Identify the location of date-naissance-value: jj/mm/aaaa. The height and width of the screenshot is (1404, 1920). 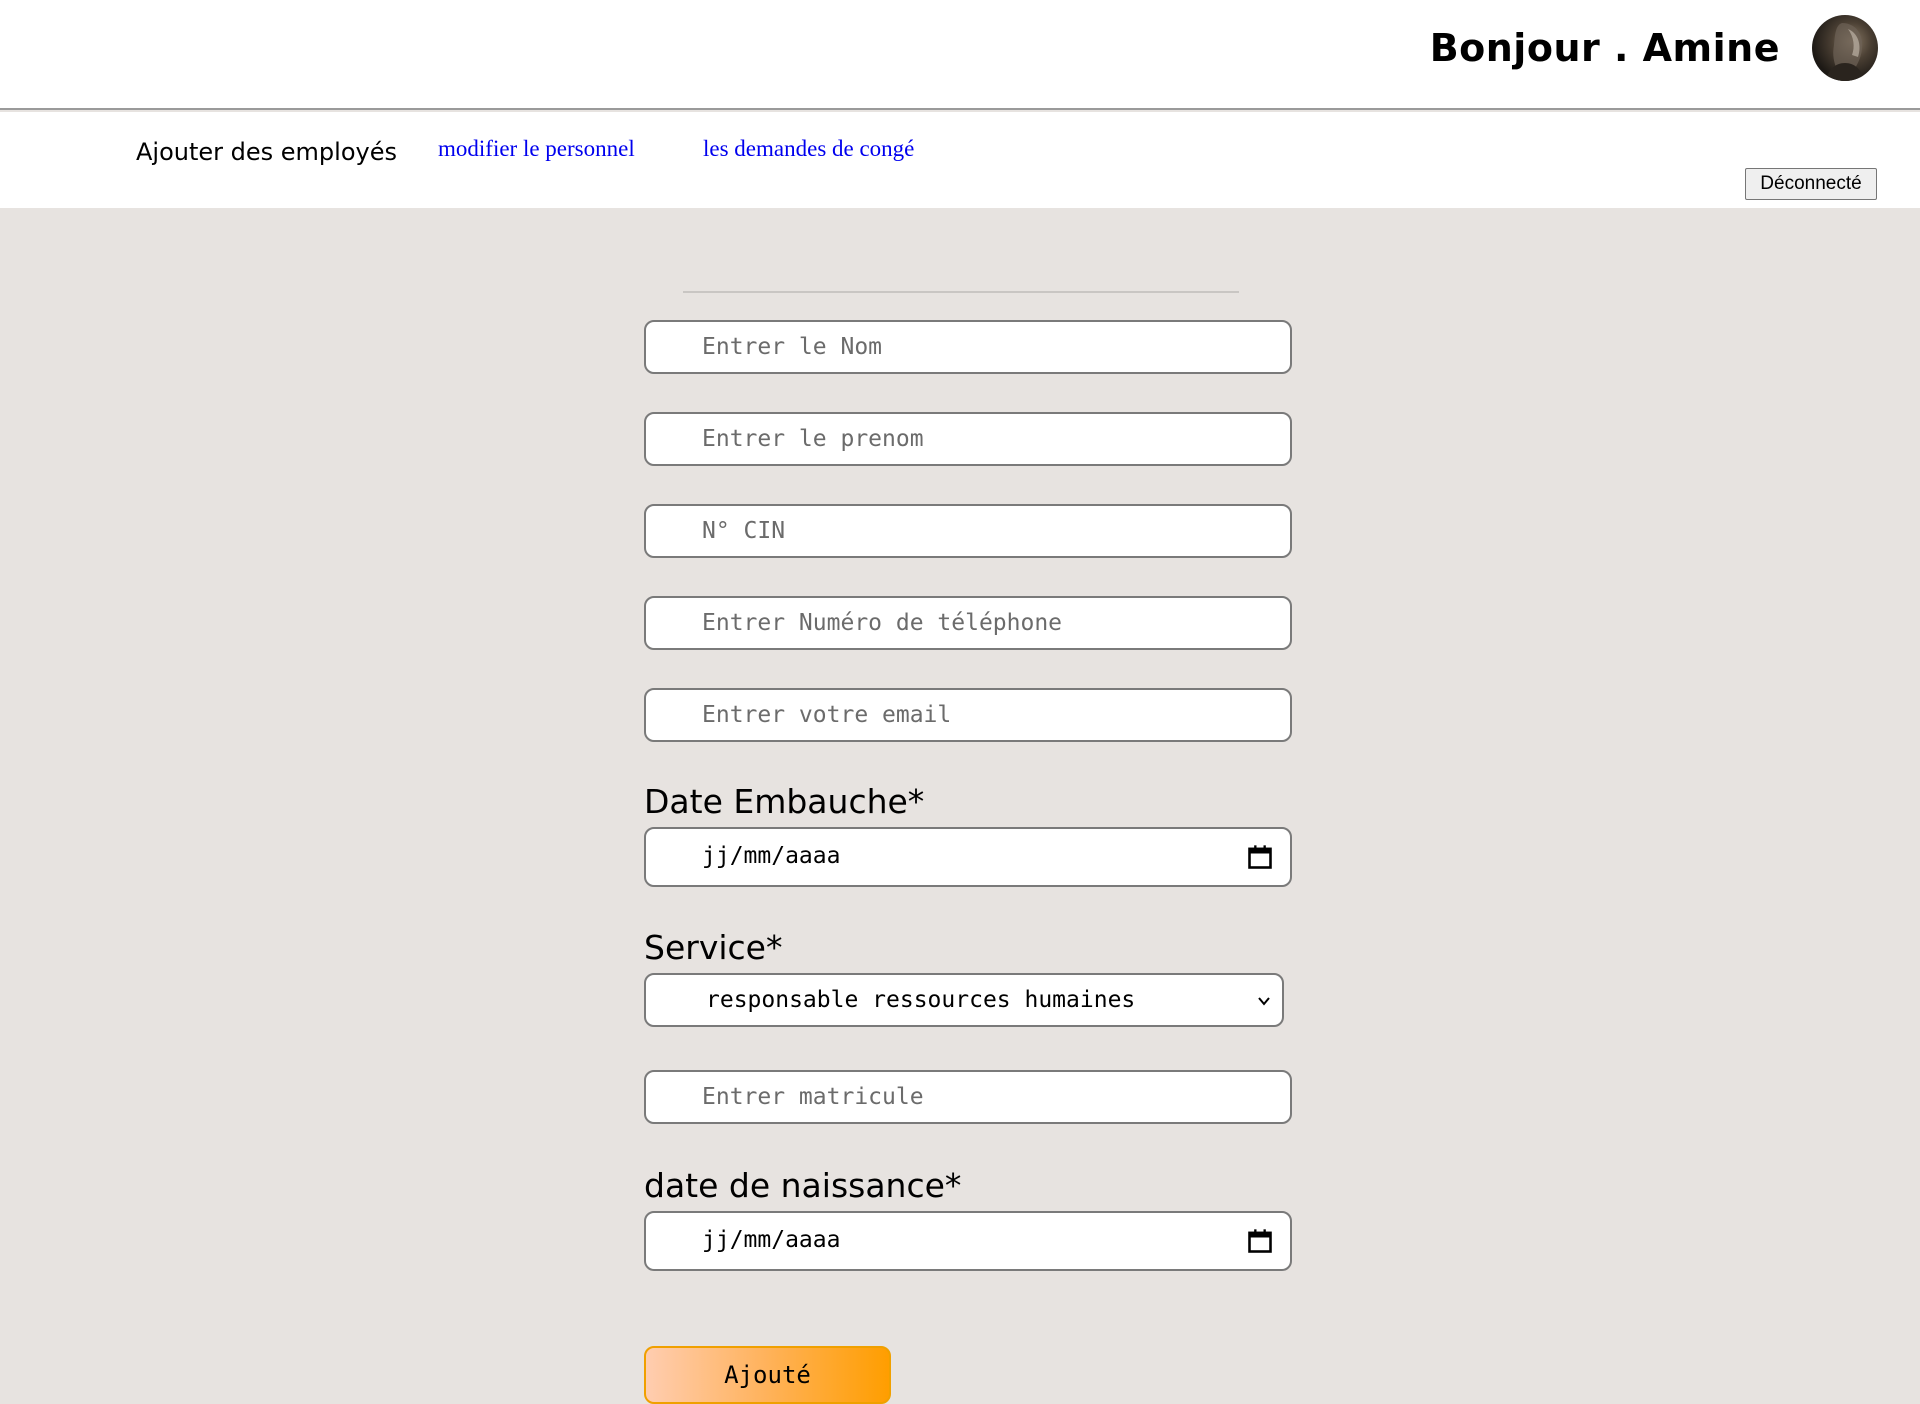
(771, 1240).